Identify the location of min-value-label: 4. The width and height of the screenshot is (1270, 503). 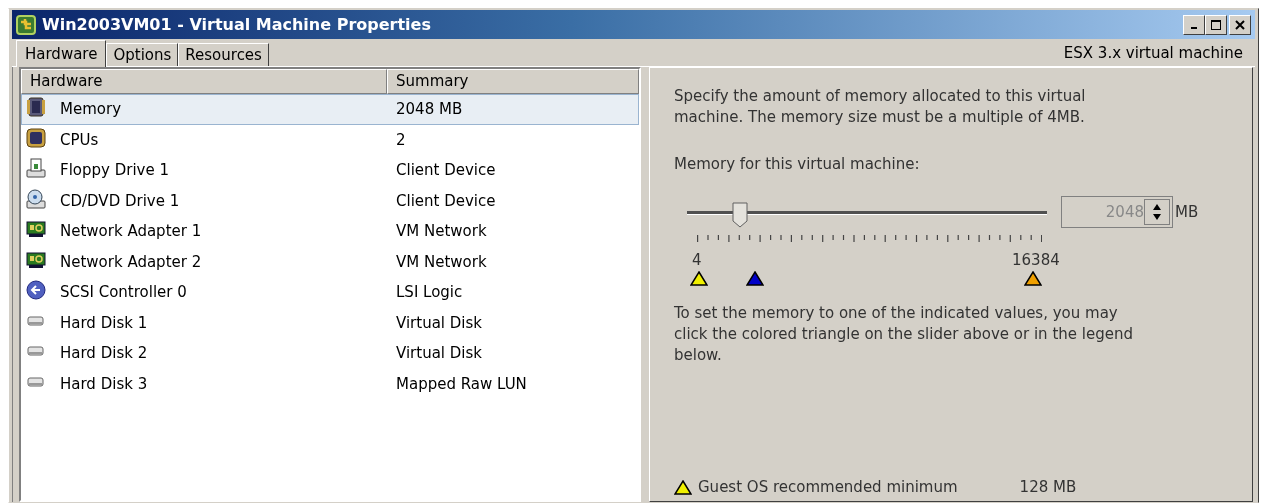
(697, 260).